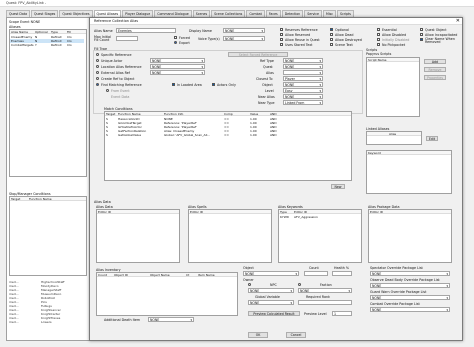 This screenshot has height=347, width=474. I want to click on cond-col-info: Function Info, so click(193, 114).